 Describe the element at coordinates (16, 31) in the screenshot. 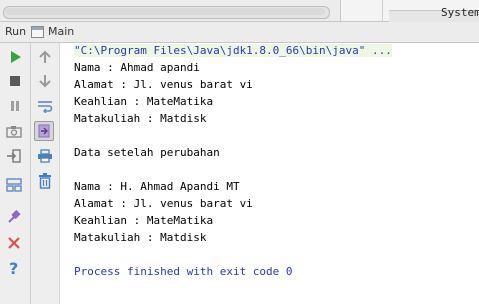

I see `run-label: Run` at that location.